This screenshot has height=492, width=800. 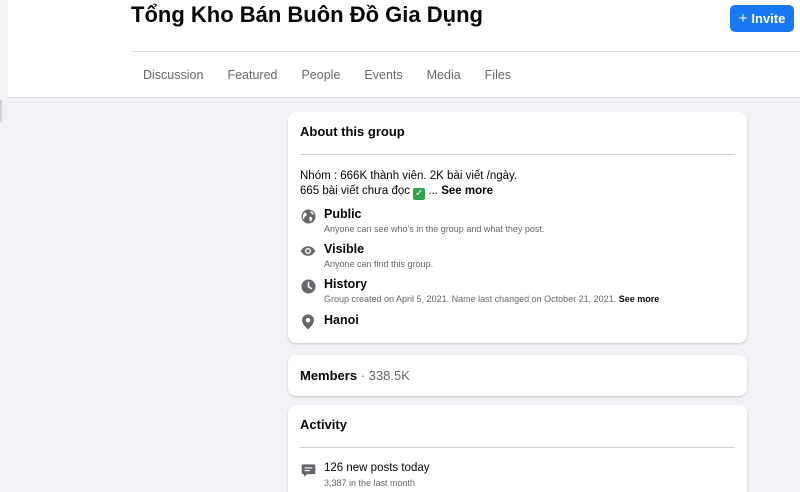 I want to click on members-count: 338.5K, so click(x=389, y=375).